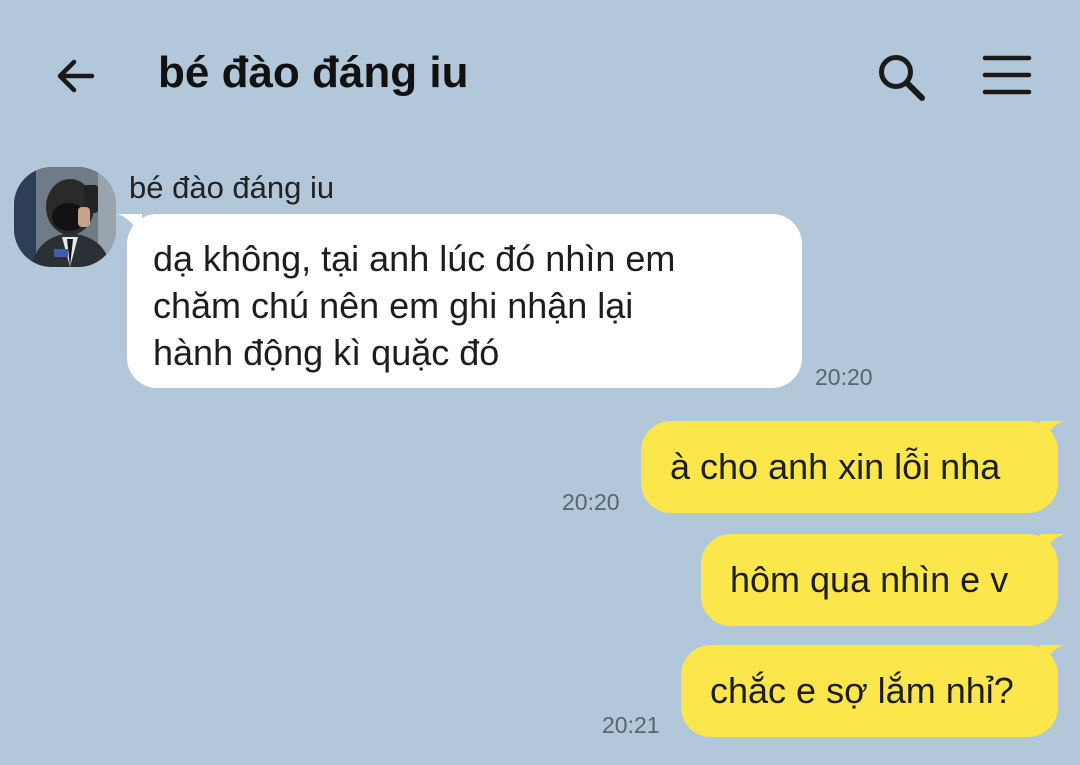  What do you see at coordinates (232, 187) in the screenshot?
I see `sender-name: bé đào đáng iu` at bounding box center [232, 187].